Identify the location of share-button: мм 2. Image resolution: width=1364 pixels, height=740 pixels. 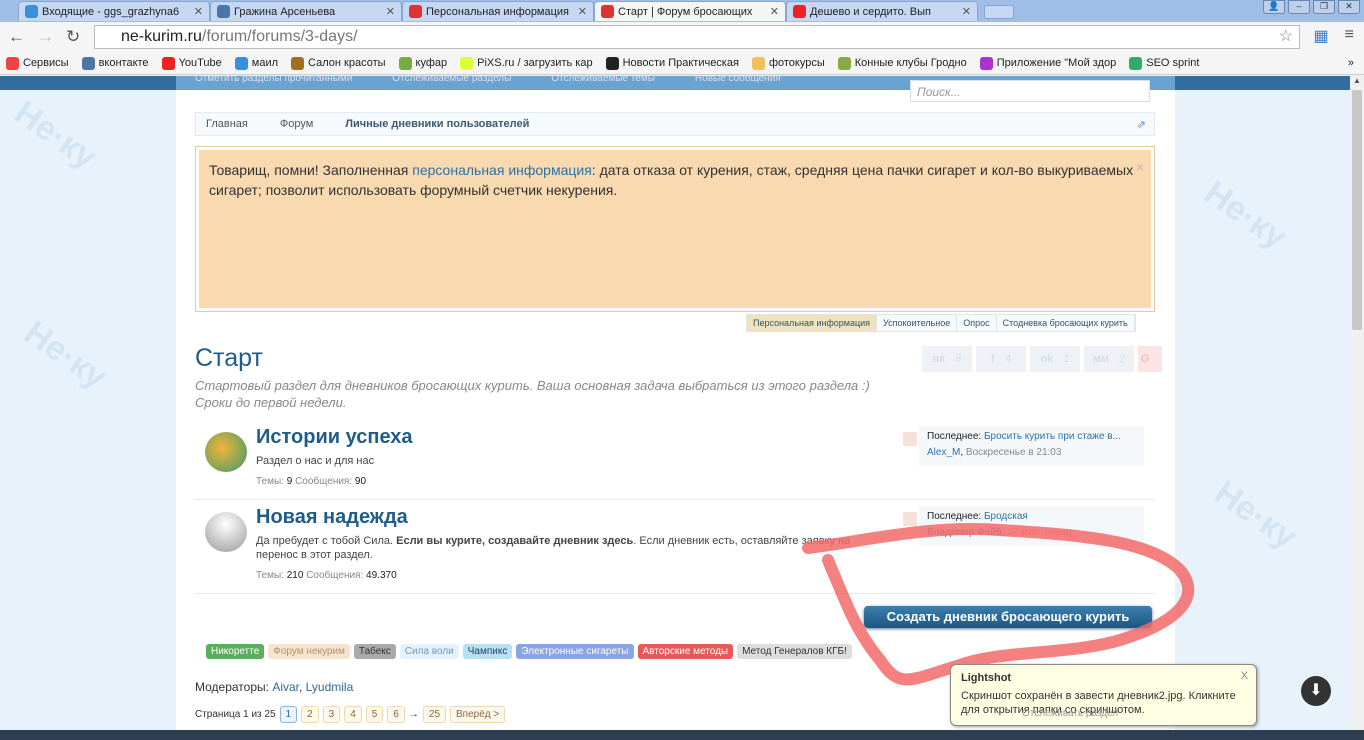
(1109, 359).